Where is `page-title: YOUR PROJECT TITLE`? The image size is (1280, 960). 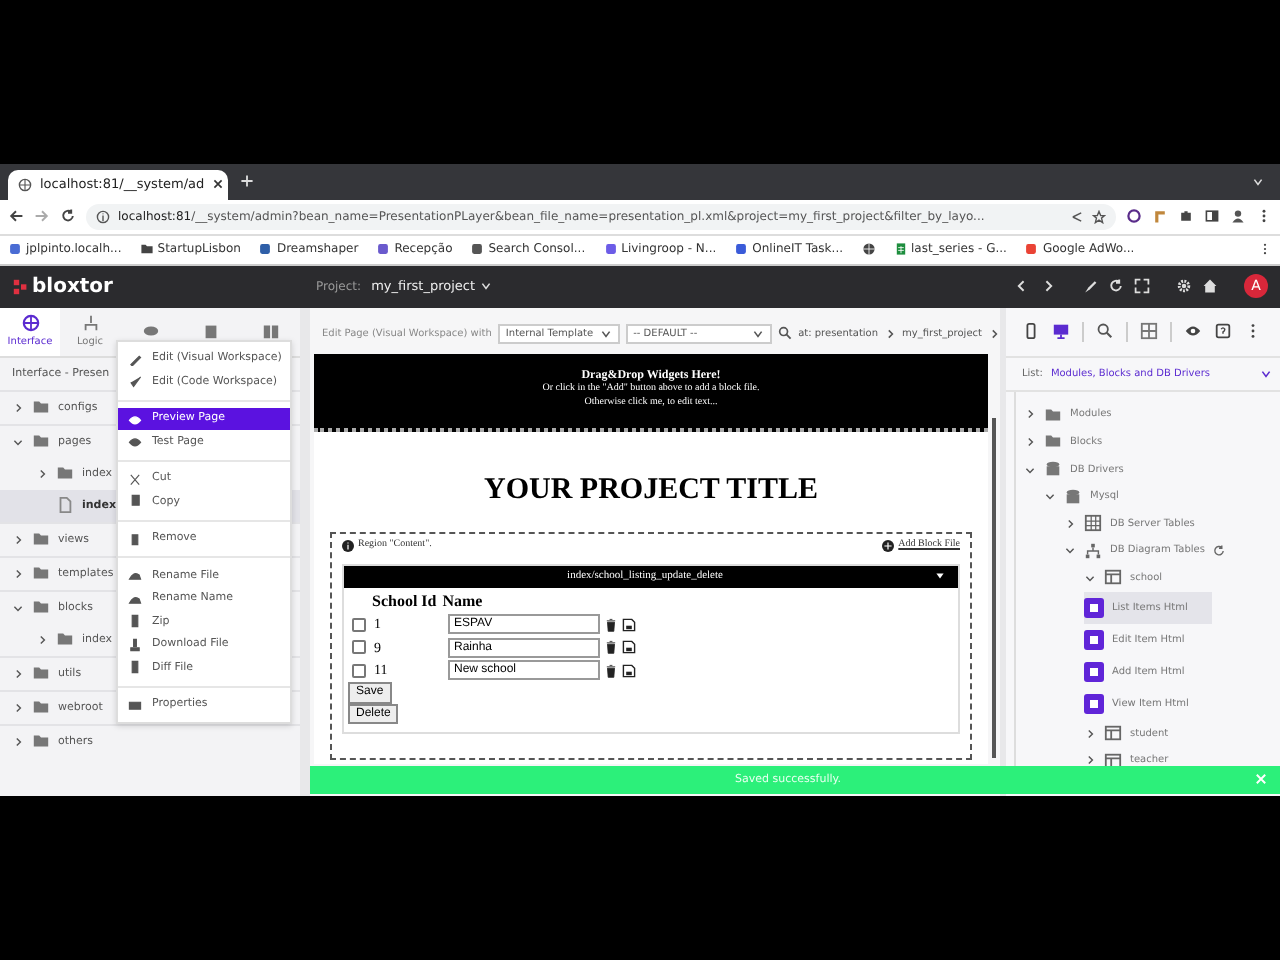
page-title: YOUR PROJECT TITLE is located at coordinates (651, 490).